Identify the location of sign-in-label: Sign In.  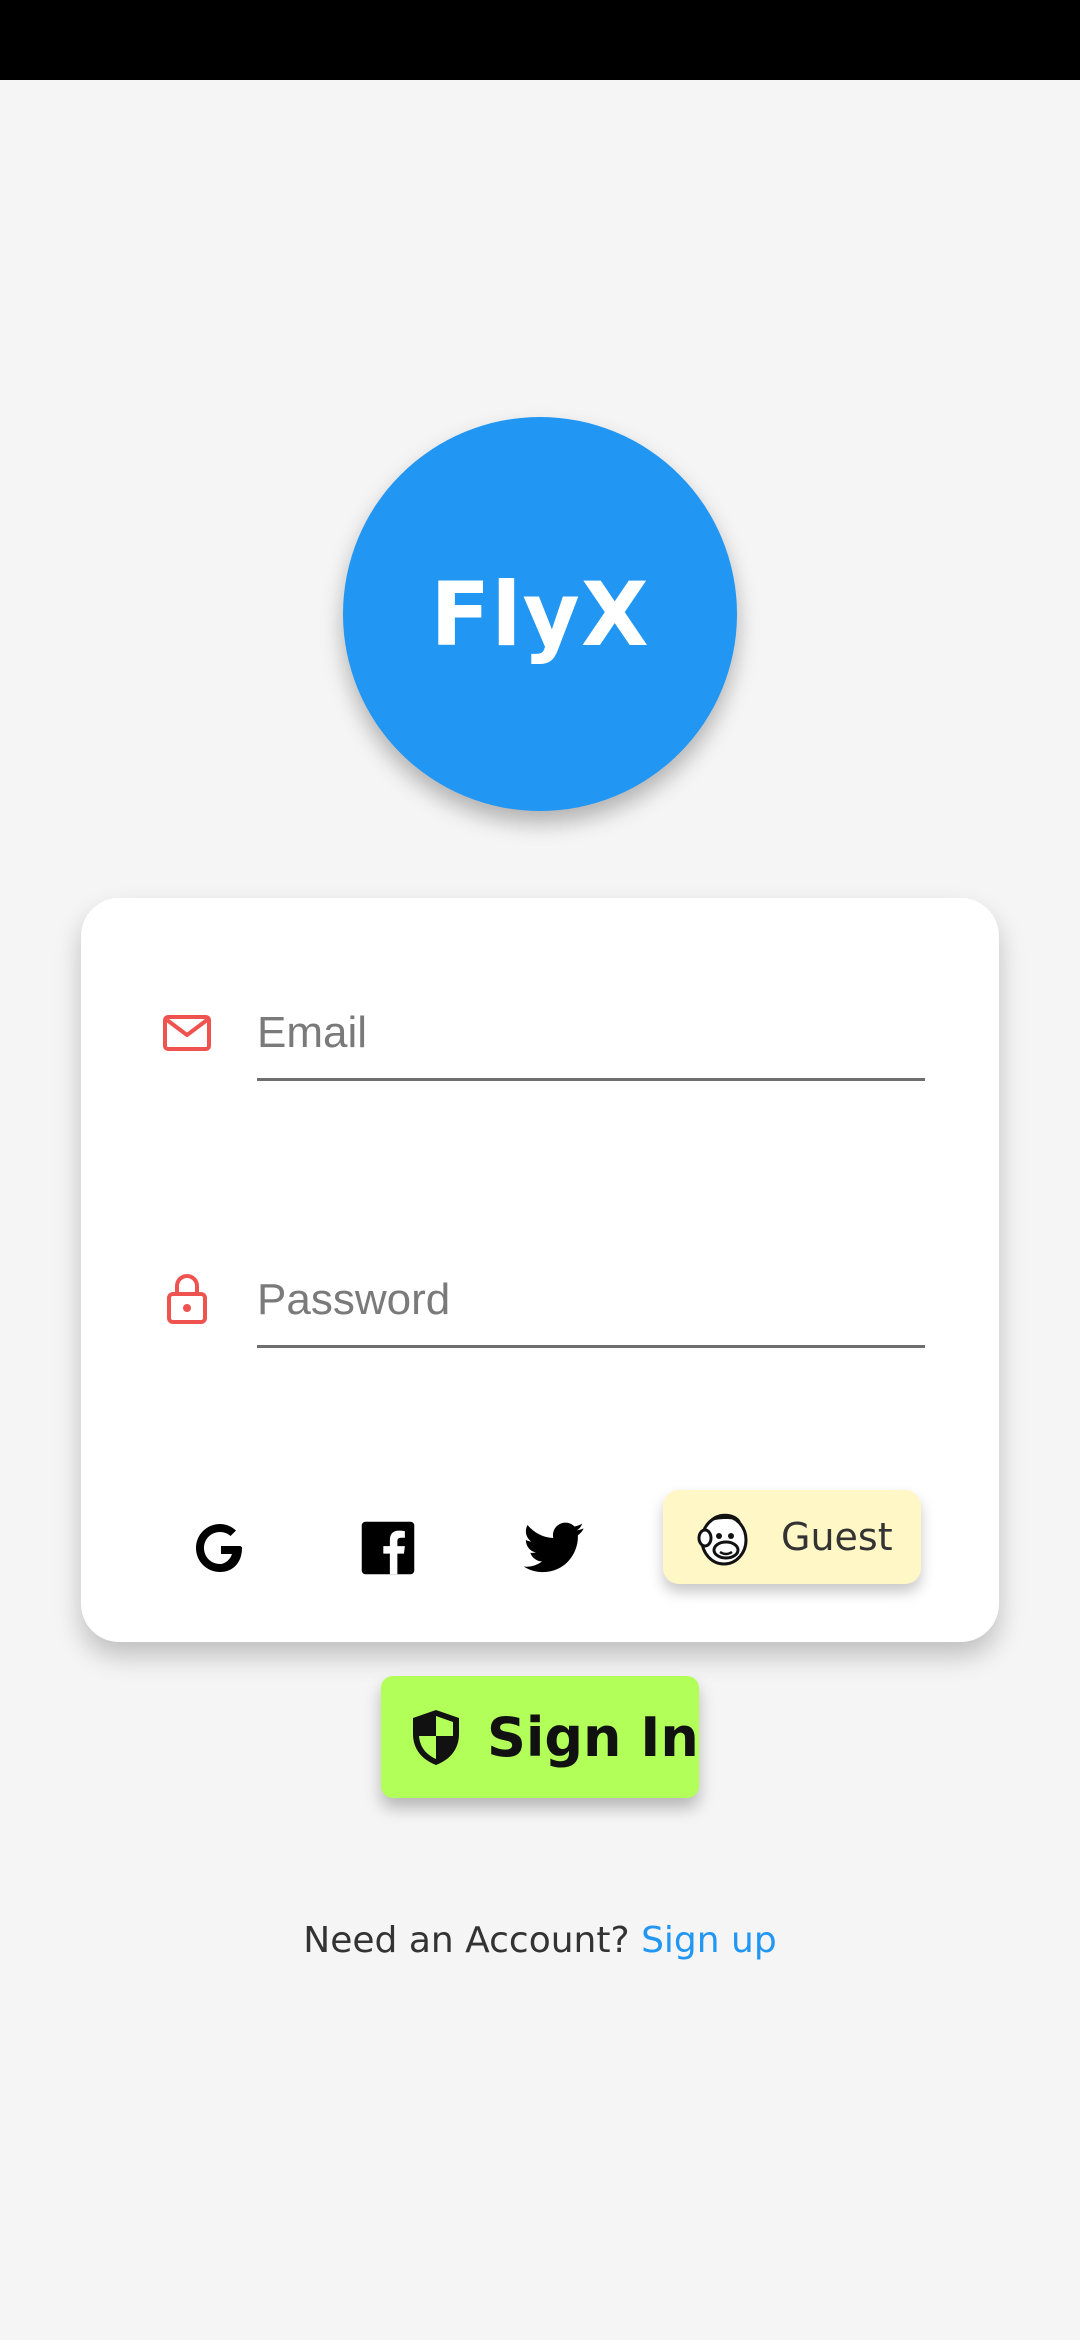
(593, 1737).